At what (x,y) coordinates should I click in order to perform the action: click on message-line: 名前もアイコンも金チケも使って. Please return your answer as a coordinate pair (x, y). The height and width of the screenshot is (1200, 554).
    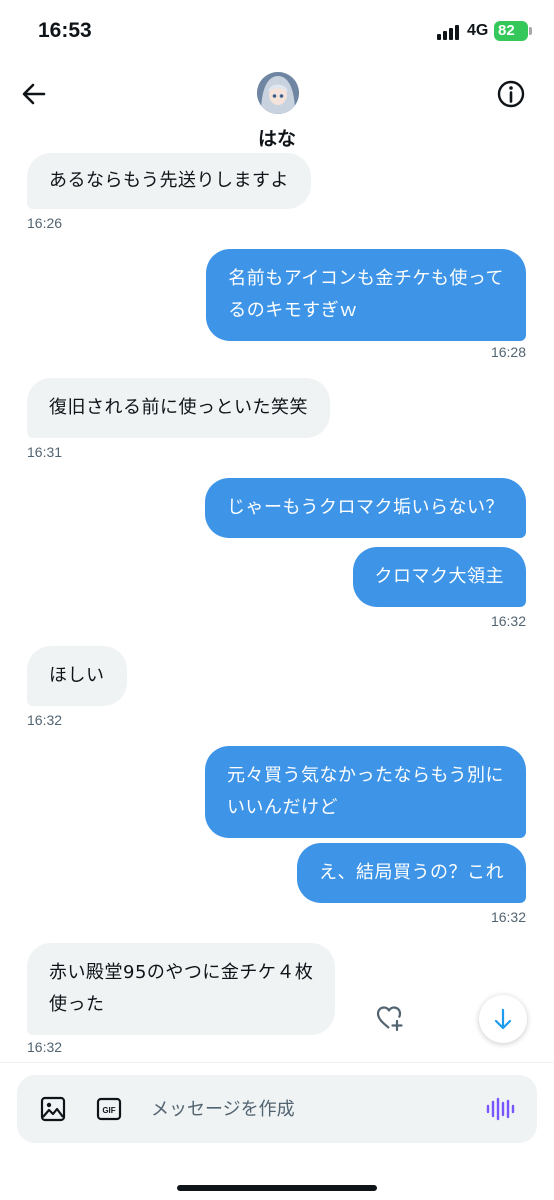
    Looking at the image, I should click on (366, 278).